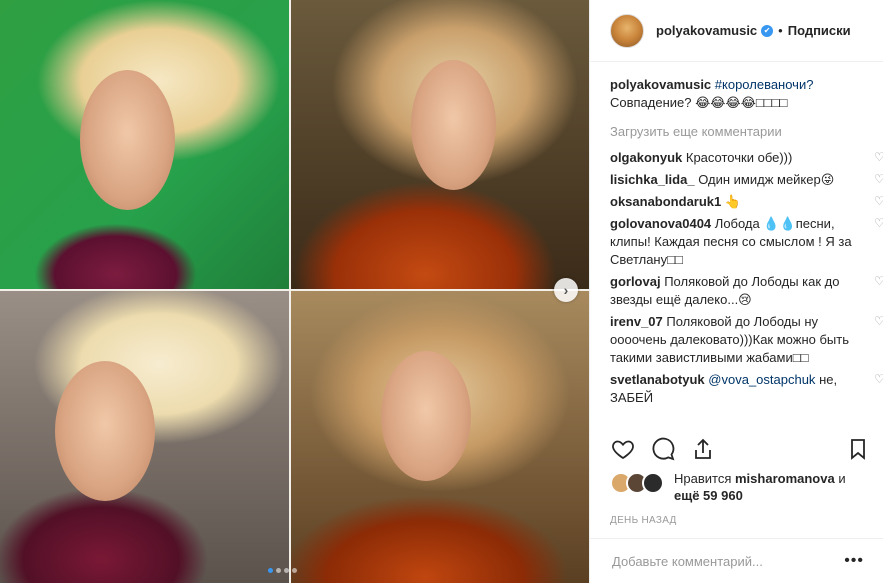 The height and width of the screenshot is (583, 883). What do you see at coordinates (643, 520) in the screenshot?
I see `post-date: ДЕНЬ НАЗАД` at bounding box center [643, 520].